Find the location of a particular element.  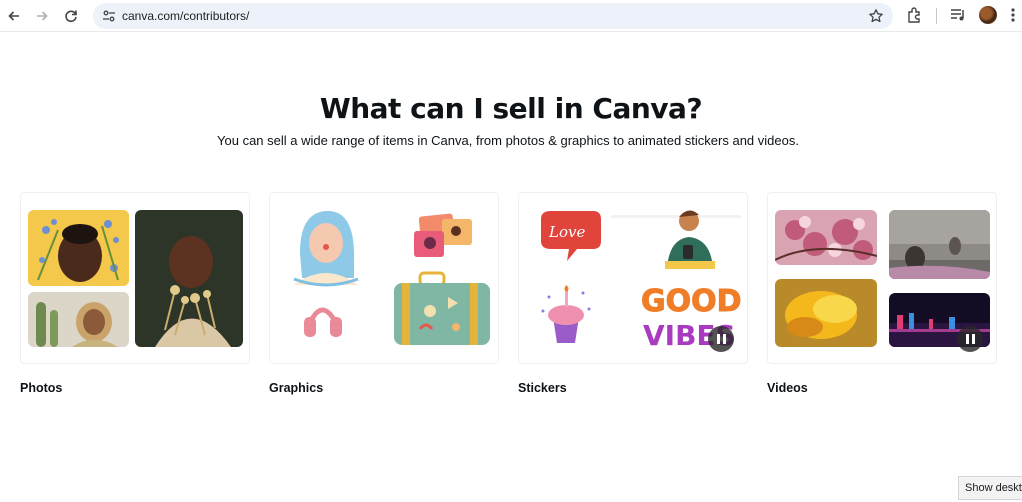

address-bar: canva.com/contributors/ is located at coordinates (493, 16).